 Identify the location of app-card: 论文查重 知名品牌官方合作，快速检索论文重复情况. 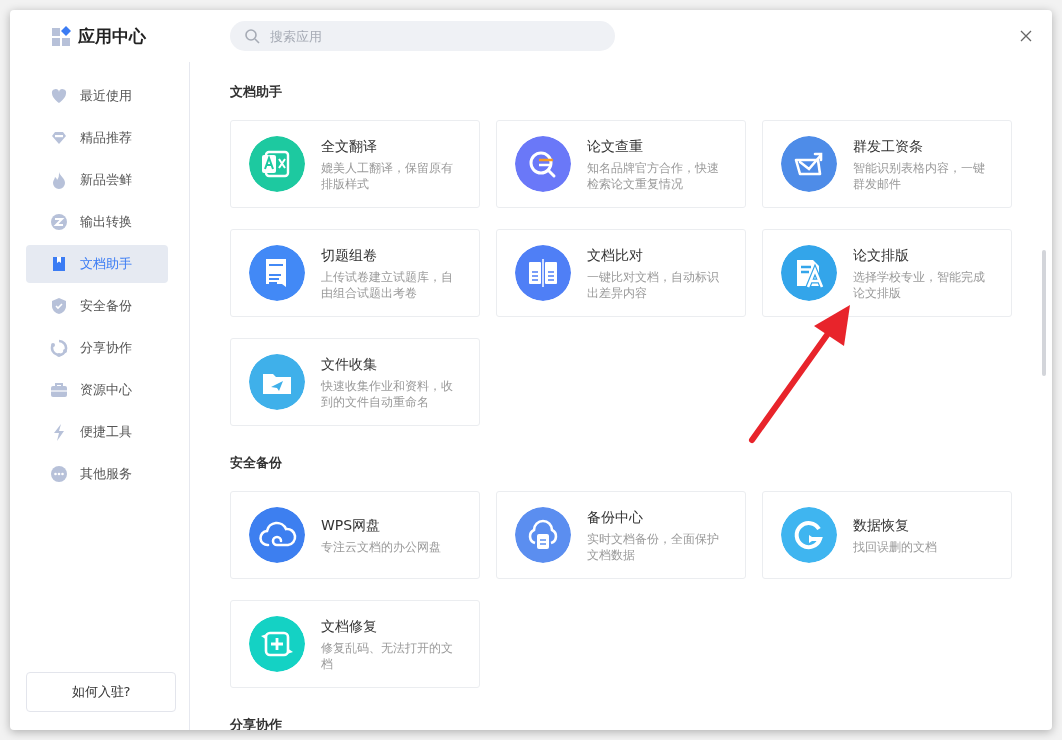
(621, 164).